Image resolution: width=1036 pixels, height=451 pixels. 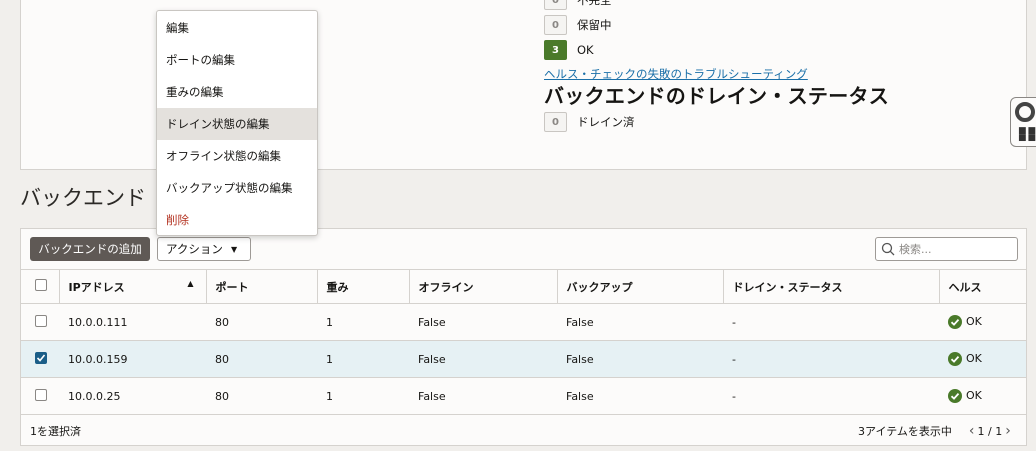 I want to click on menu-item-edit-drain: ドレイン状態の編集, so click(x=237, y=124).